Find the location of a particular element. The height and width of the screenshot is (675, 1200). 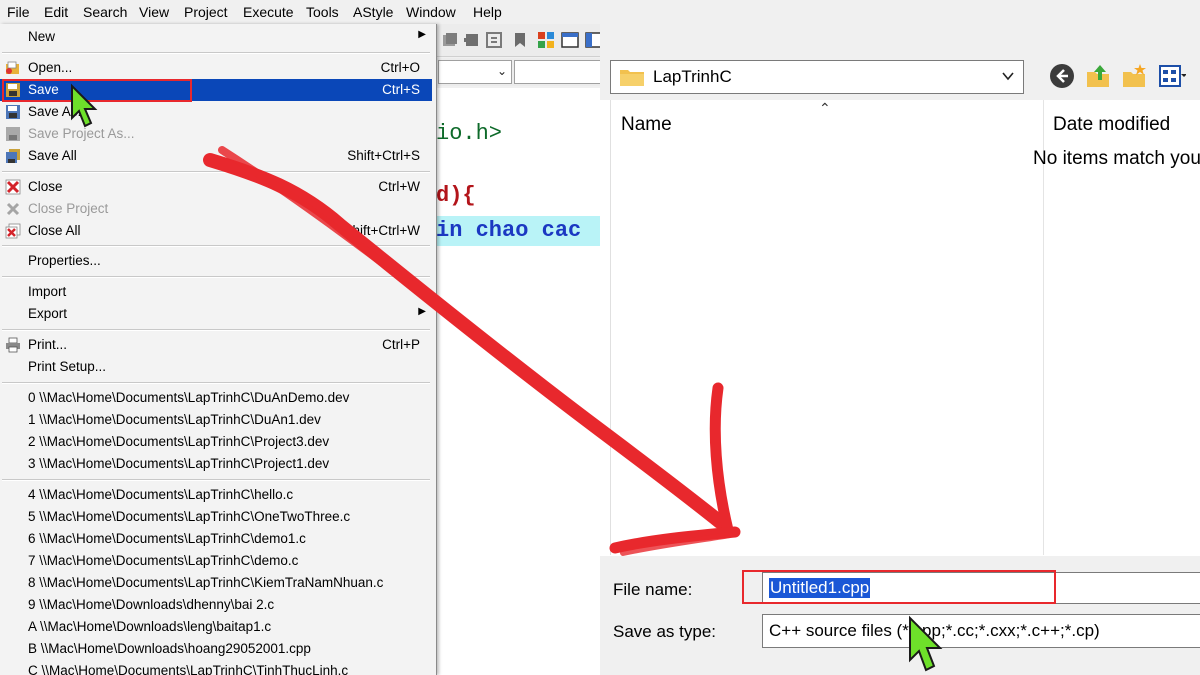

menu-item-import: Import is located at coordinates (216, 292).